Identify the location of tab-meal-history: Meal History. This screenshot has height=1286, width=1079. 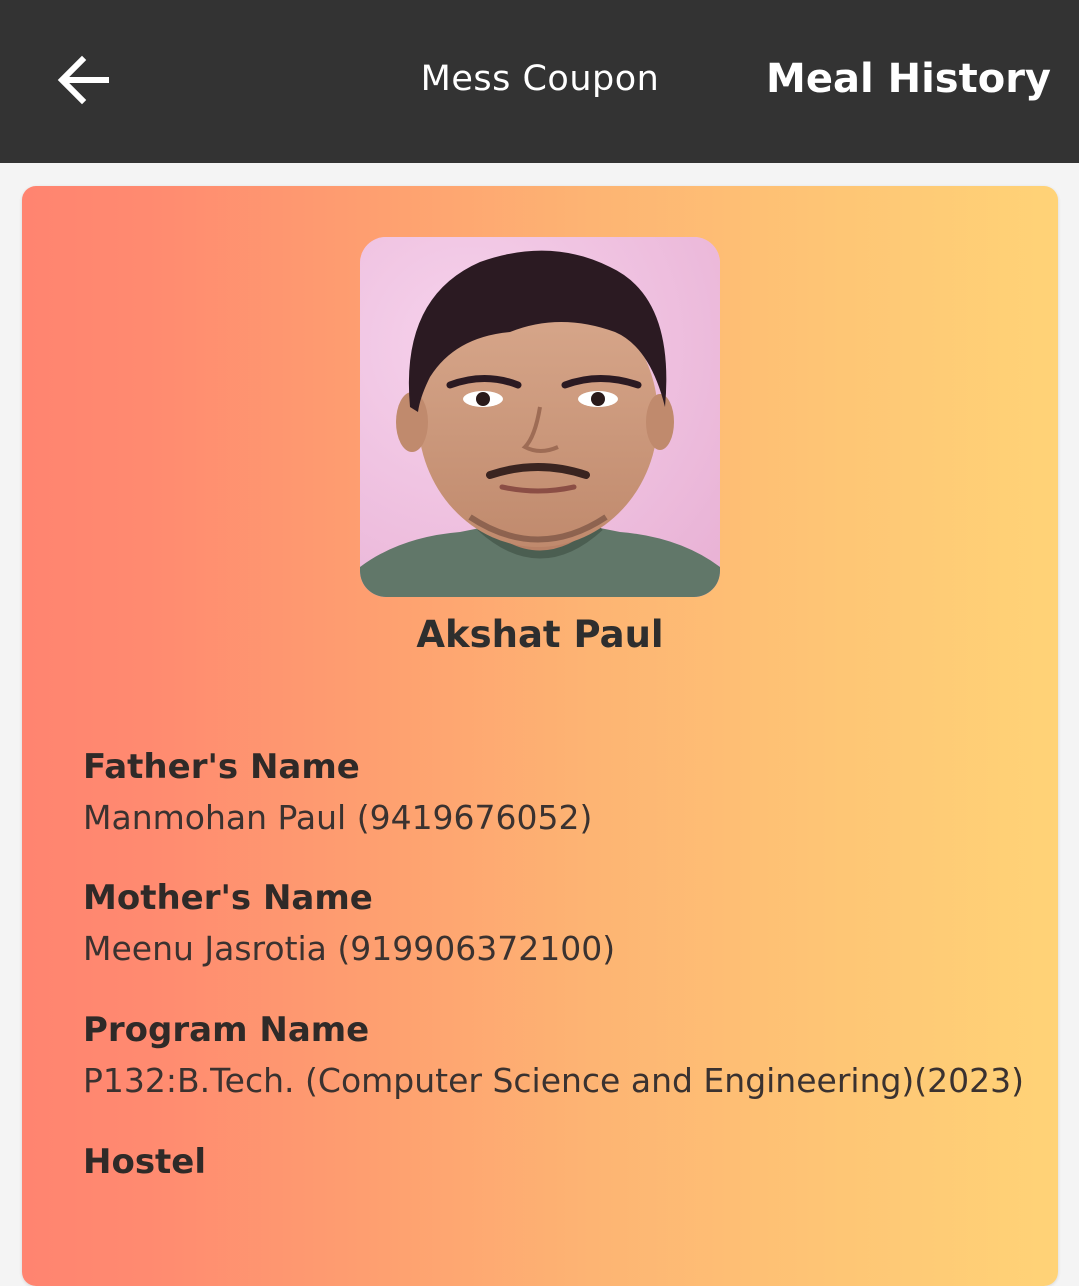
(908, 79).